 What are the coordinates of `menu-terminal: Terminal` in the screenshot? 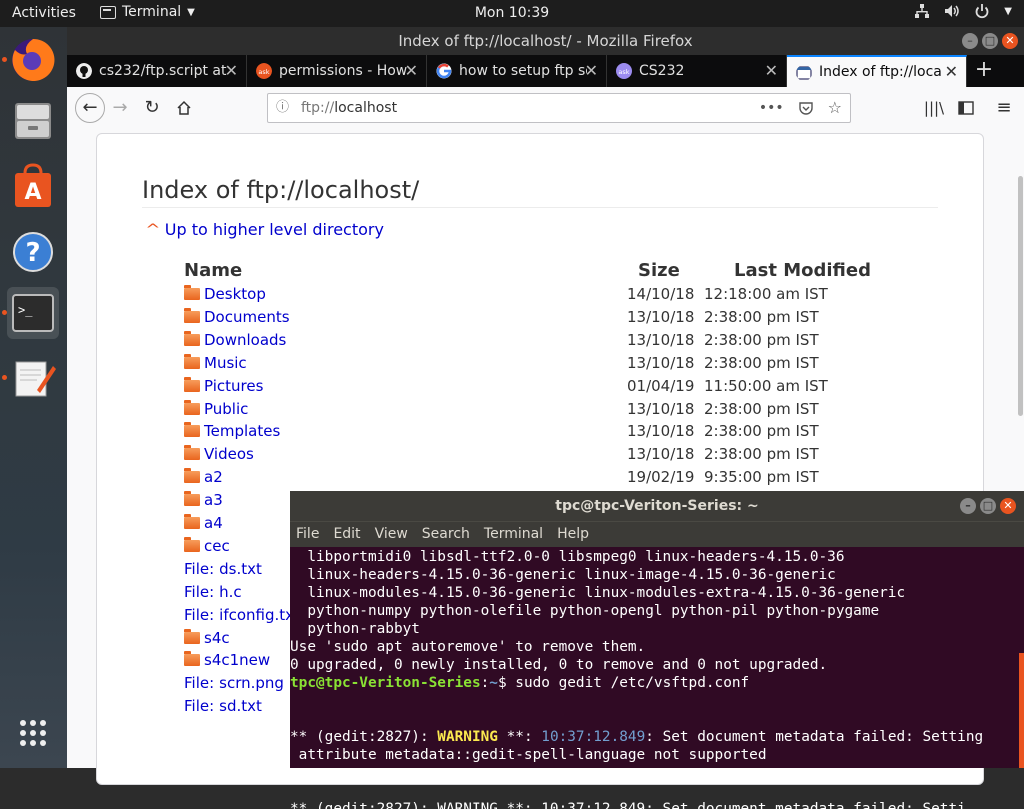 It's located at (513, 534).